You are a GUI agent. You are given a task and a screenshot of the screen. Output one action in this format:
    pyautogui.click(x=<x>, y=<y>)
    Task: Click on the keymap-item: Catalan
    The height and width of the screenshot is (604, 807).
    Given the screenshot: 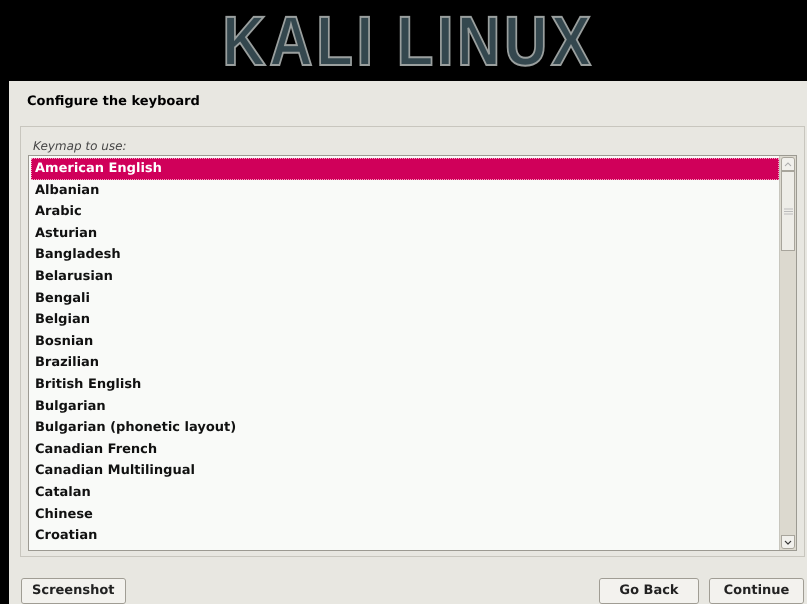 What is the action you would take?
    pyautogui.click(x=405, y=493)
    